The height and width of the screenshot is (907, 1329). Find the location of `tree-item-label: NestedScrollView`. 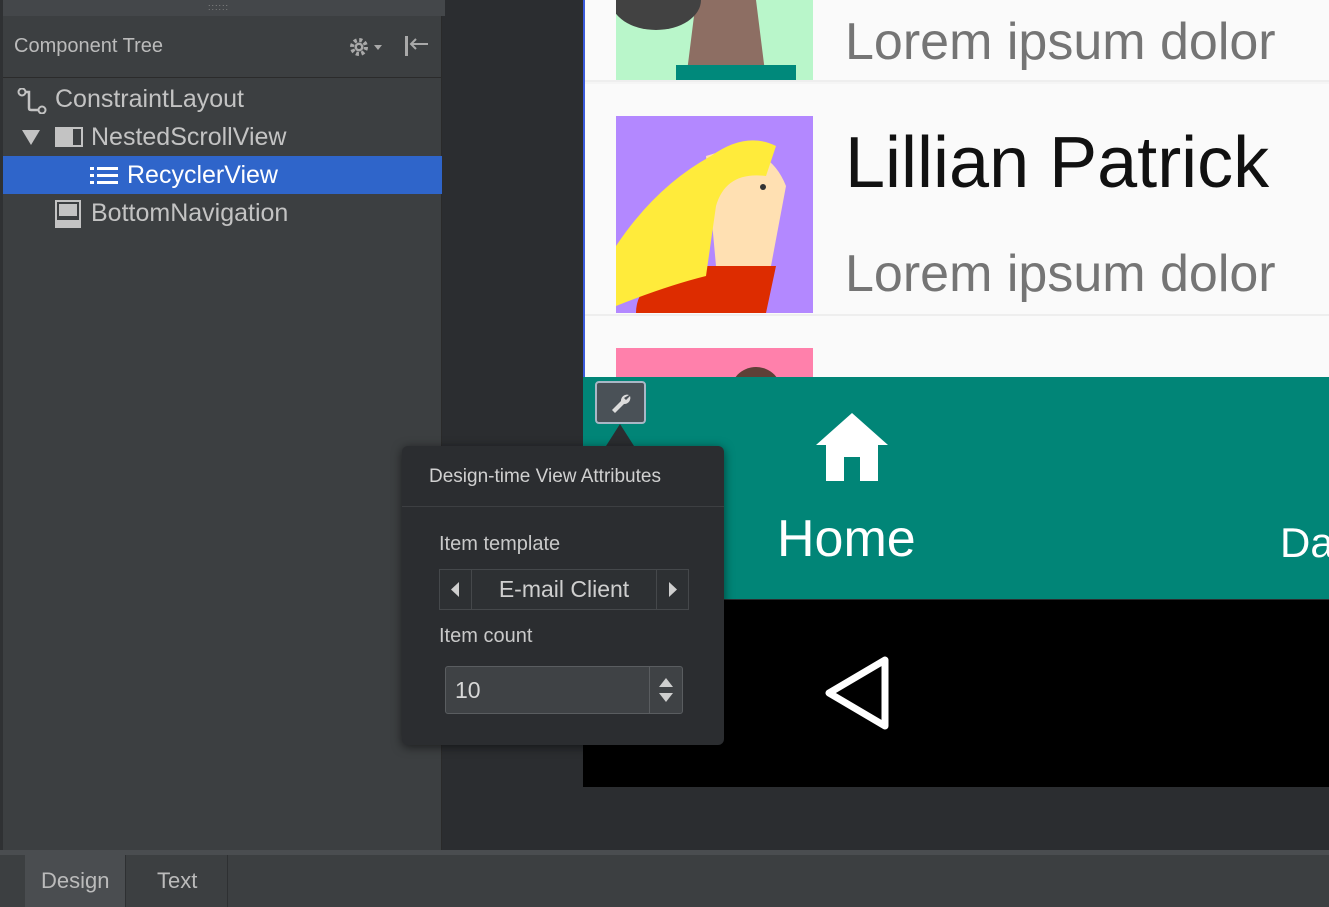

tree-item-label: NestedScrollView is located at coordinates (189, 137).